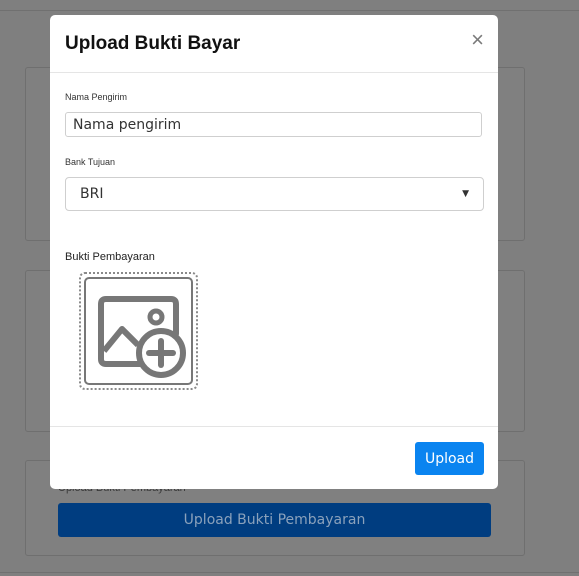 The width and height of the screenshot is (579, 576). What do you see at coordinates (92, 194) in the screenshot?
I see `destination-bank-value: BRI` at bounding box center [92, 194].